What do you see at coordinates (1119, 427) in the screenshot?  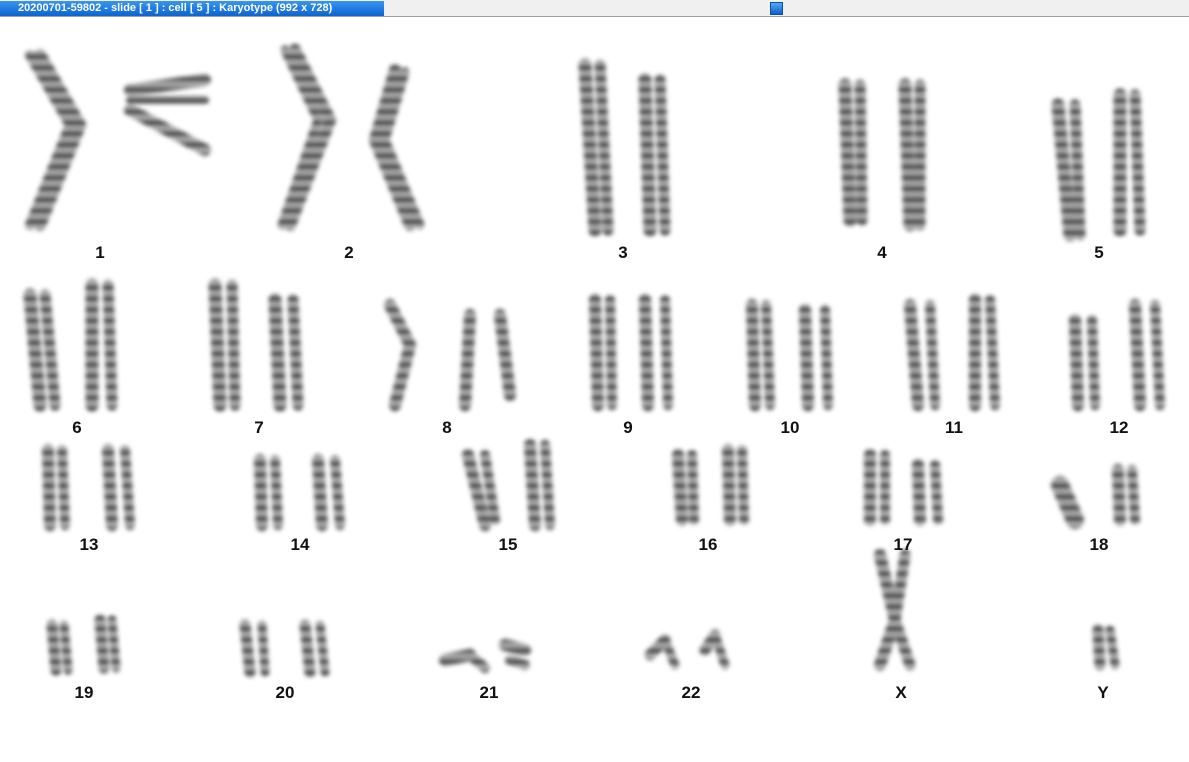 I see `chromosome-label-12: 12` at bounding box center [1119, 427].